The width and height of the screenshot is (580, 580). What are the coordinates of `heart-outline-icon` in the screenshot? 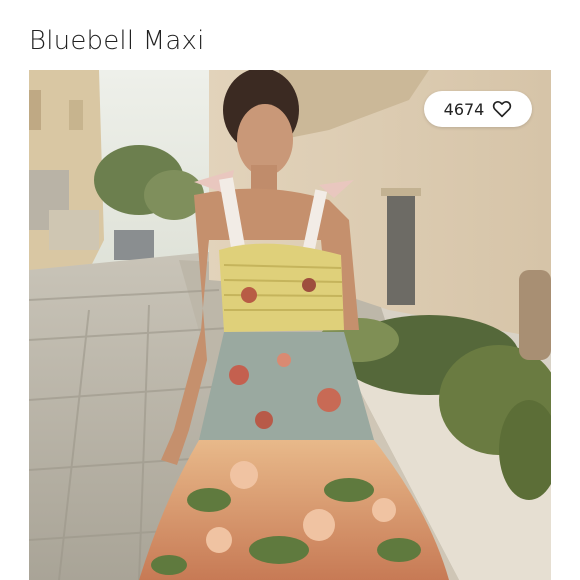 It's located at (502, 109).